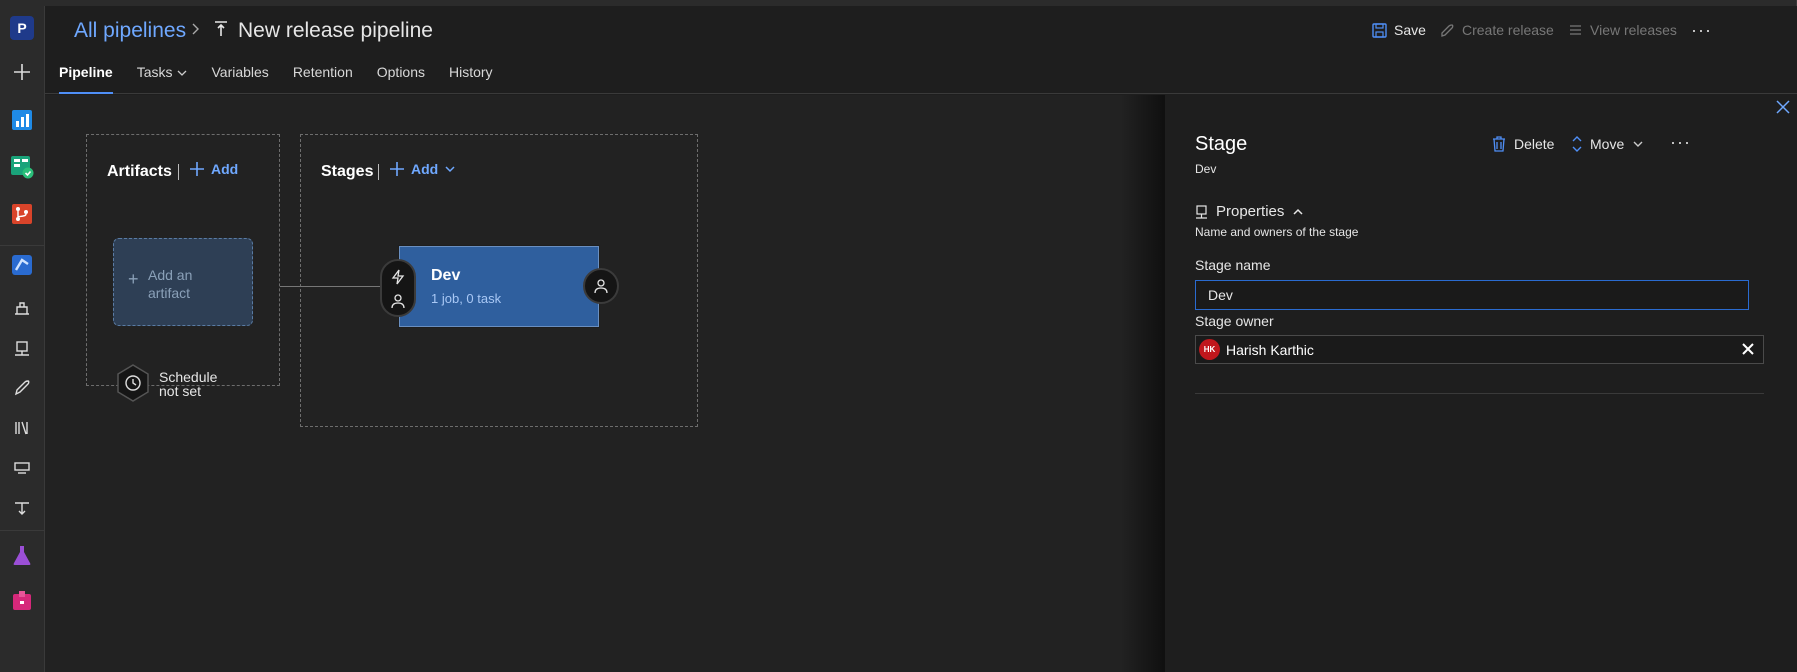 The width and height of the screenshot is (1797, 672). Describe the element at coordinates (1748, 349) in the screenshot. I see `clear-owner-icon` at that location.